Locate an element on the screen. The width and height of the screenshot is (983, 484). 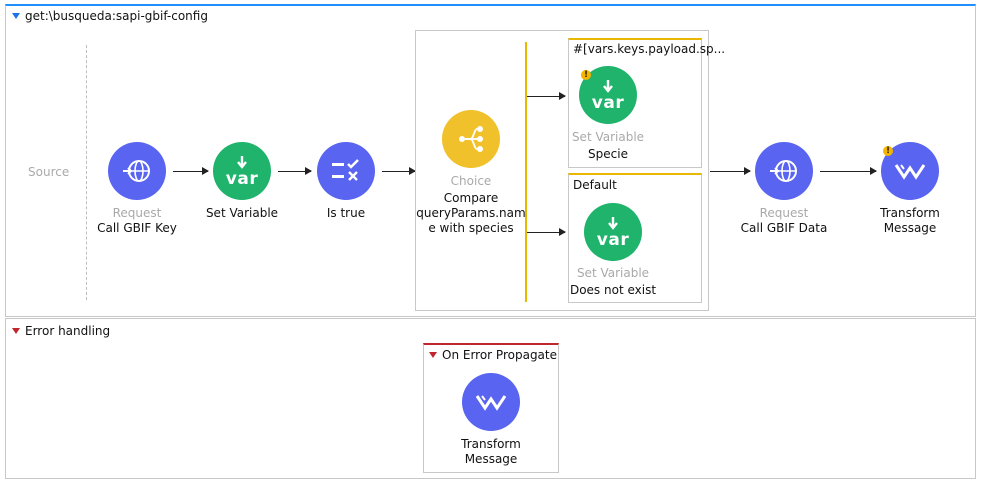
istrue-name: Is true is located at coordinates (346, 213).